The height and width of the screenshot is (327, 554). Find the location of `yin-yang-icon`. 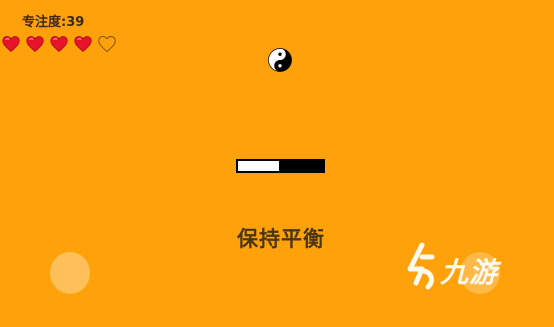

yin-yang-icon is located at coordinates (280, 60).